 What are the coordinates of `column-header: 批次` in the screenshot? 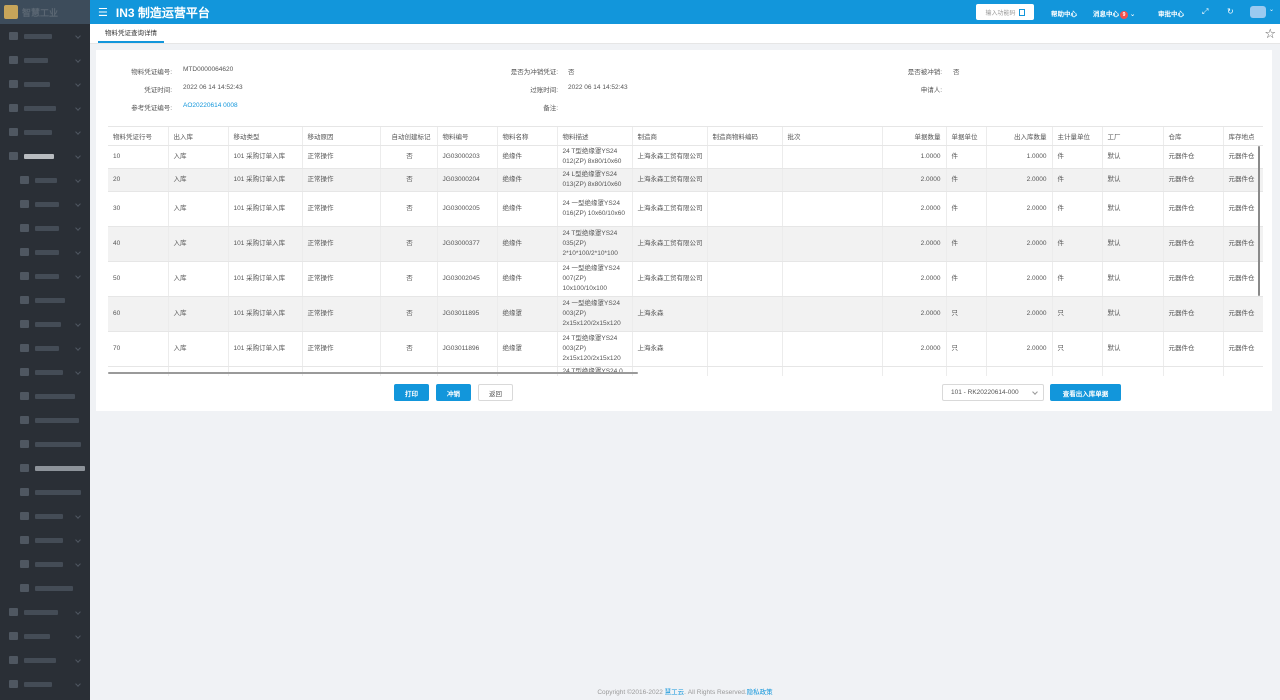 It's located at (832, 136).